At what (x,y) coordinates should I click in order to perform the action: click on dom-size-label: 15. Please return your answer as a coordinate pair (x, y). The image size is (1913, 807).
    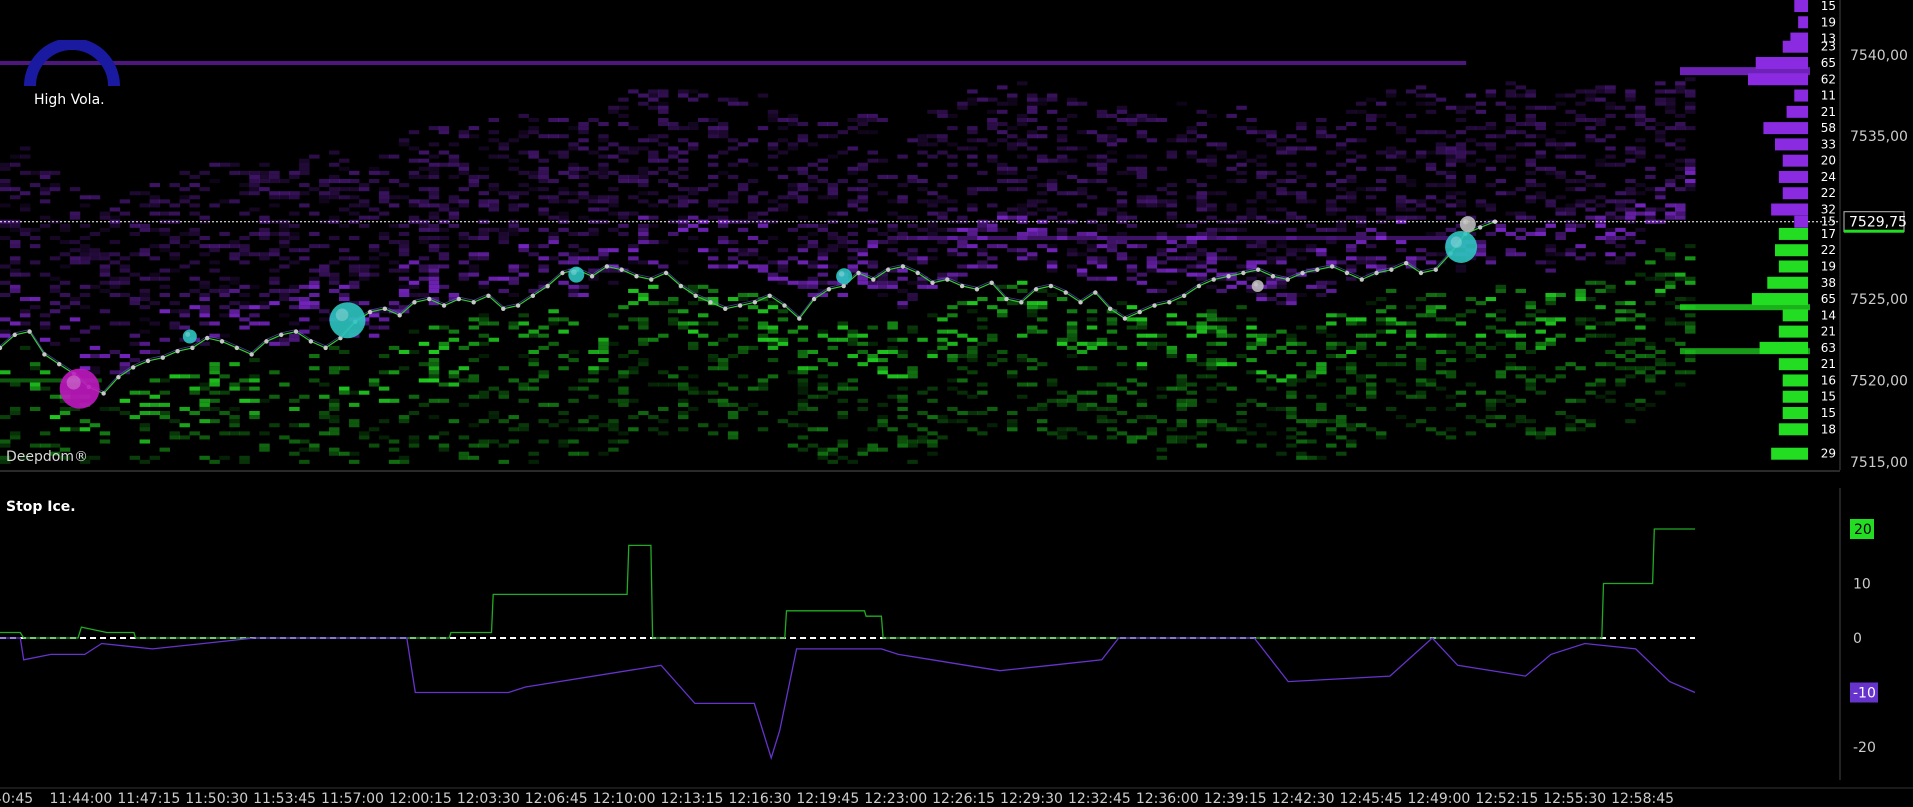
    Looking at the image, I should click on (1828, 413).